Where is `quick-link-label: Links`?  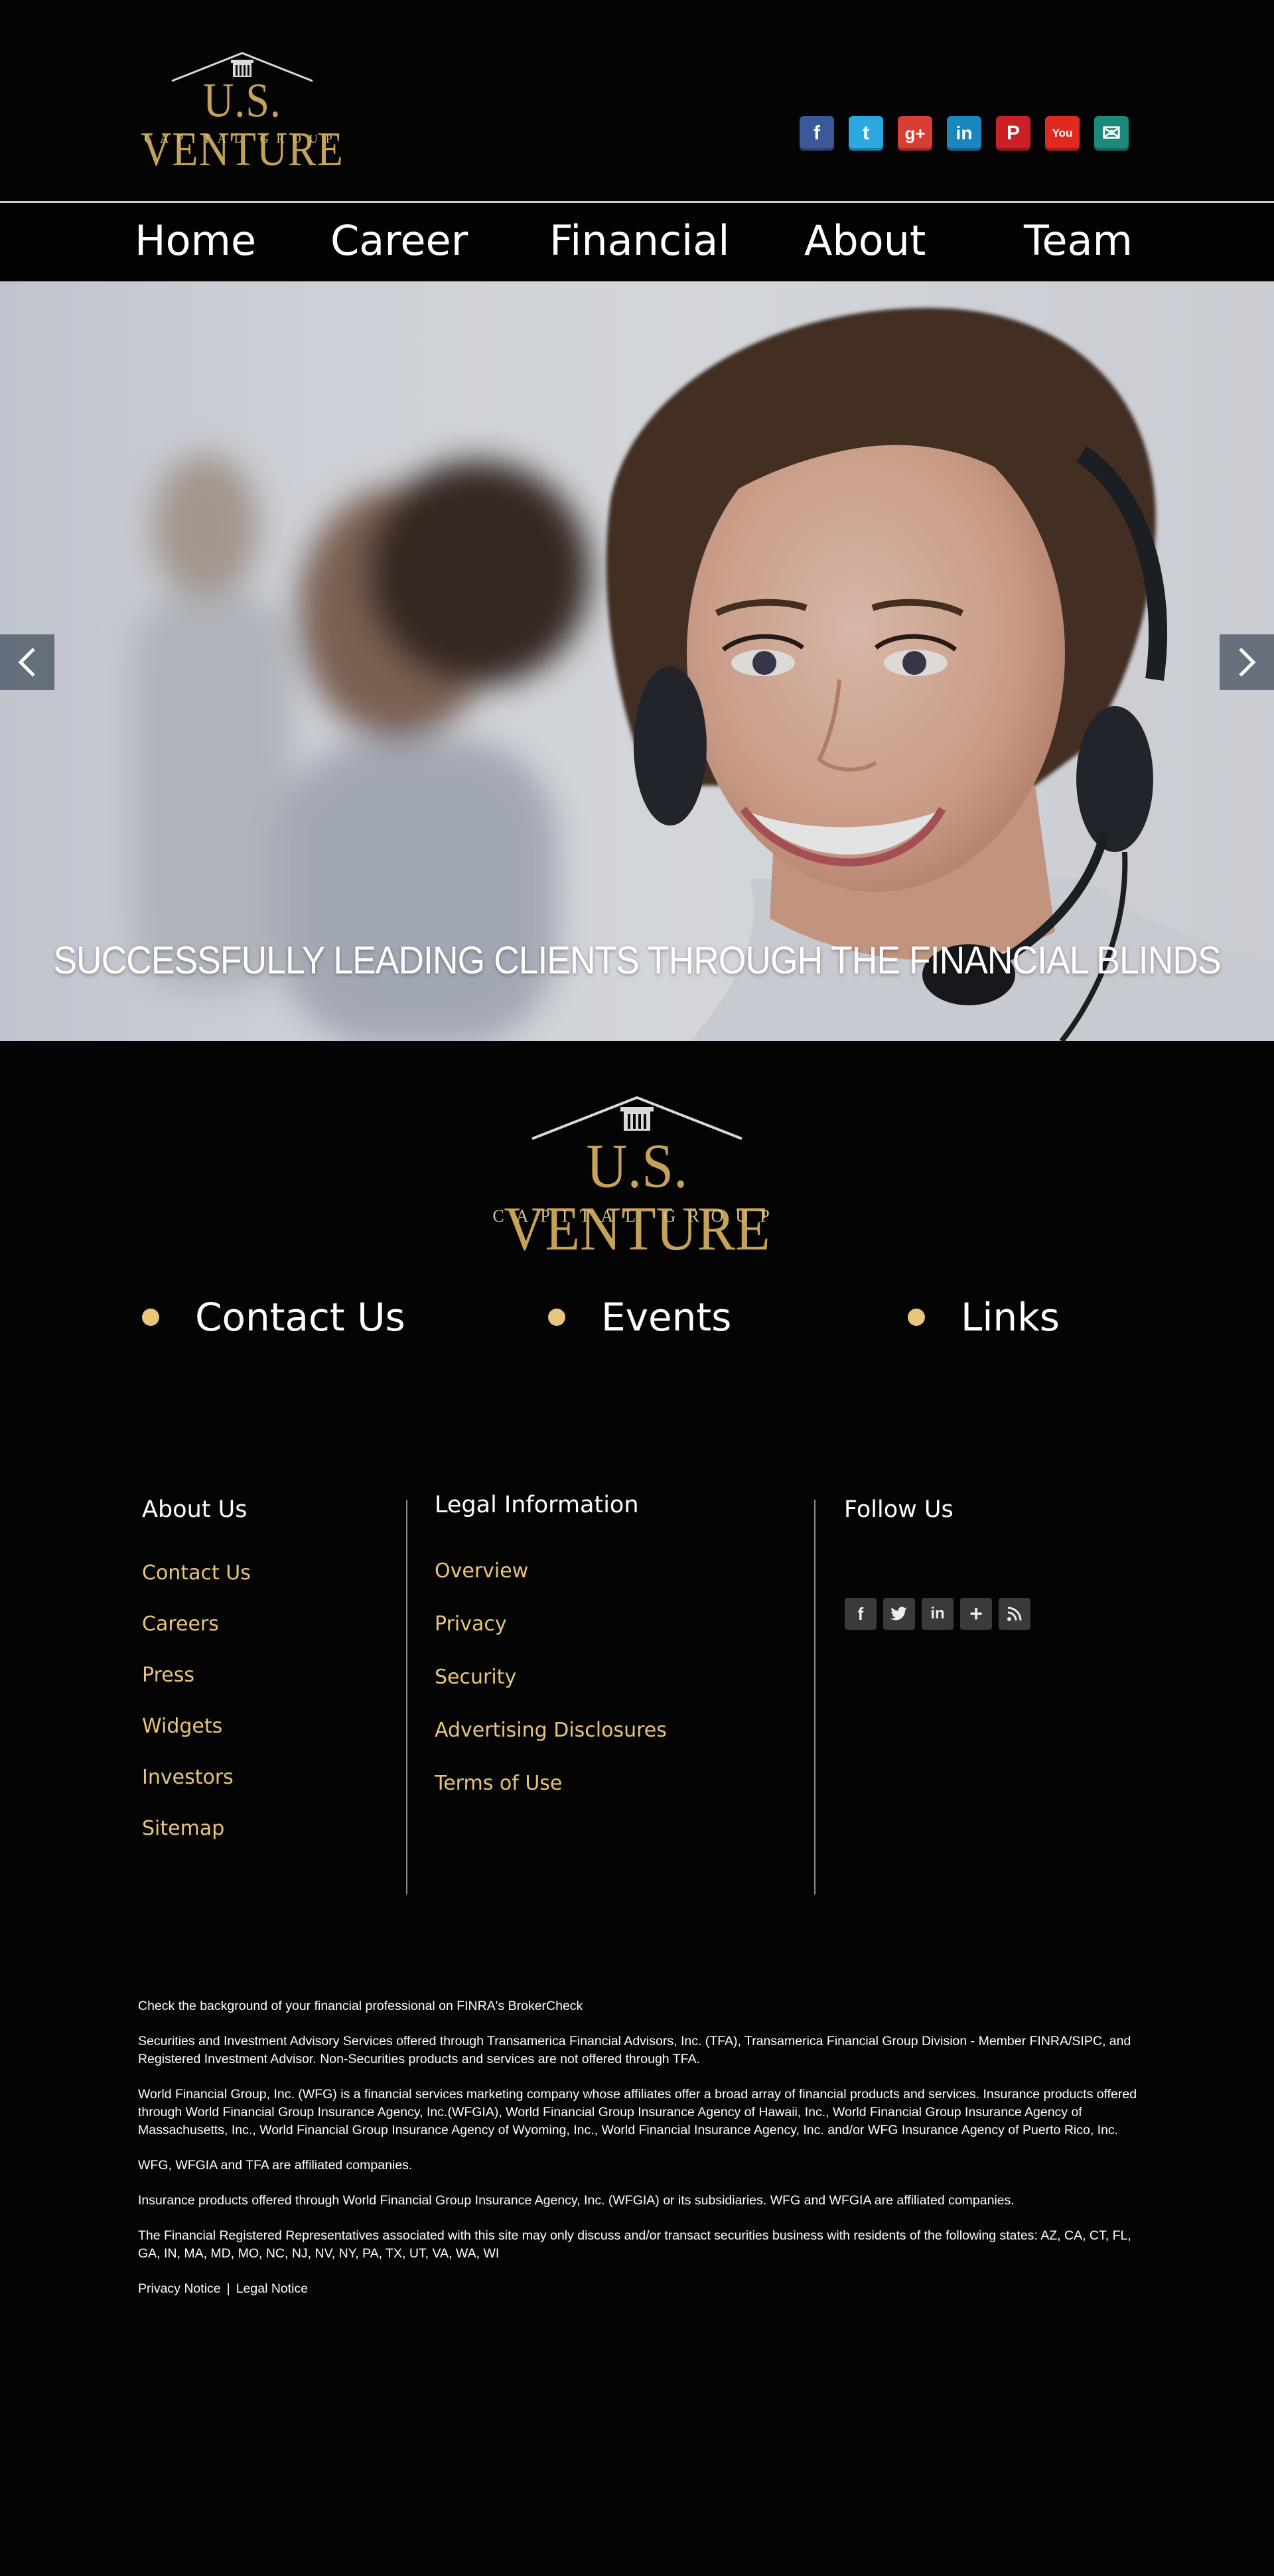
quick-link-label: Links is located at coordinates (1011, 1318).